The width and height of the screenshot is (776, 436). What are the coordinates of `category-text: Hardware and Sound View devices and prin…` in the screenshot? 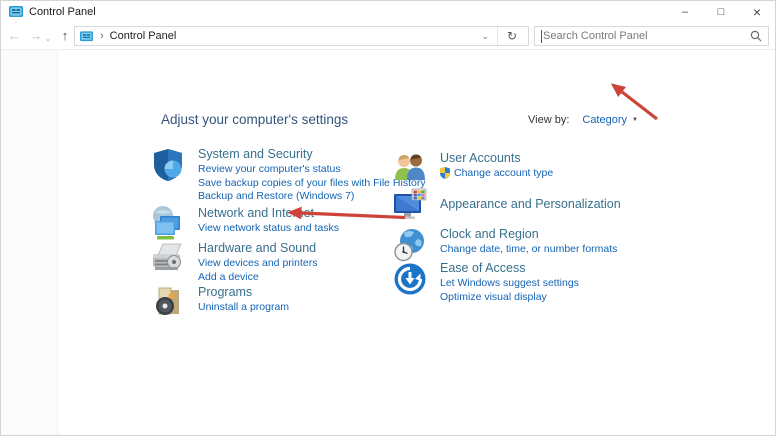 It's located at (257, 261).